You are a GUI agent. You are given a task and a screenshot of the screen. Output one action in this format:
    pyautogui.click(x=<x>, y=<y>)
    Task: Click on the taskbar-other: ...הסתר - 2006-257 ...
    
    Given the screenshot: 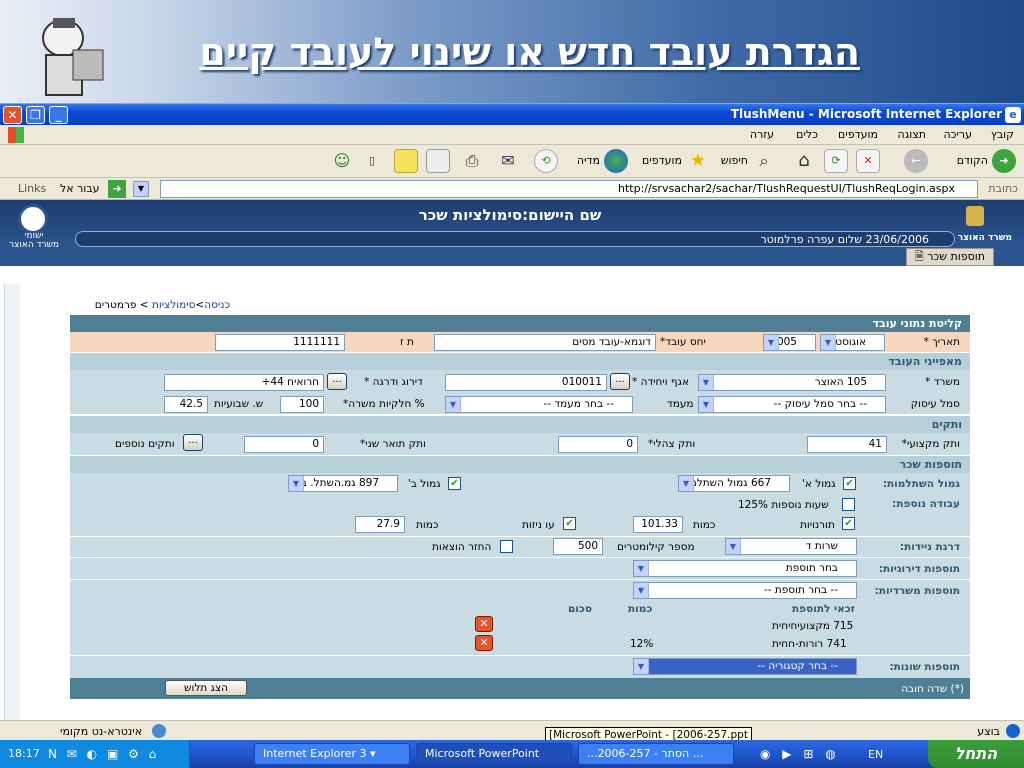 What is the action you would take?
    pyautogui.click(x=656, y=754)
    